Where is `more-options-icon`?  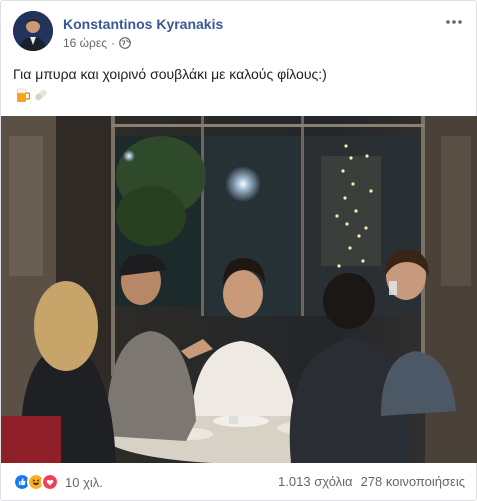
more-options-icon is located at coordinates (454, 22).